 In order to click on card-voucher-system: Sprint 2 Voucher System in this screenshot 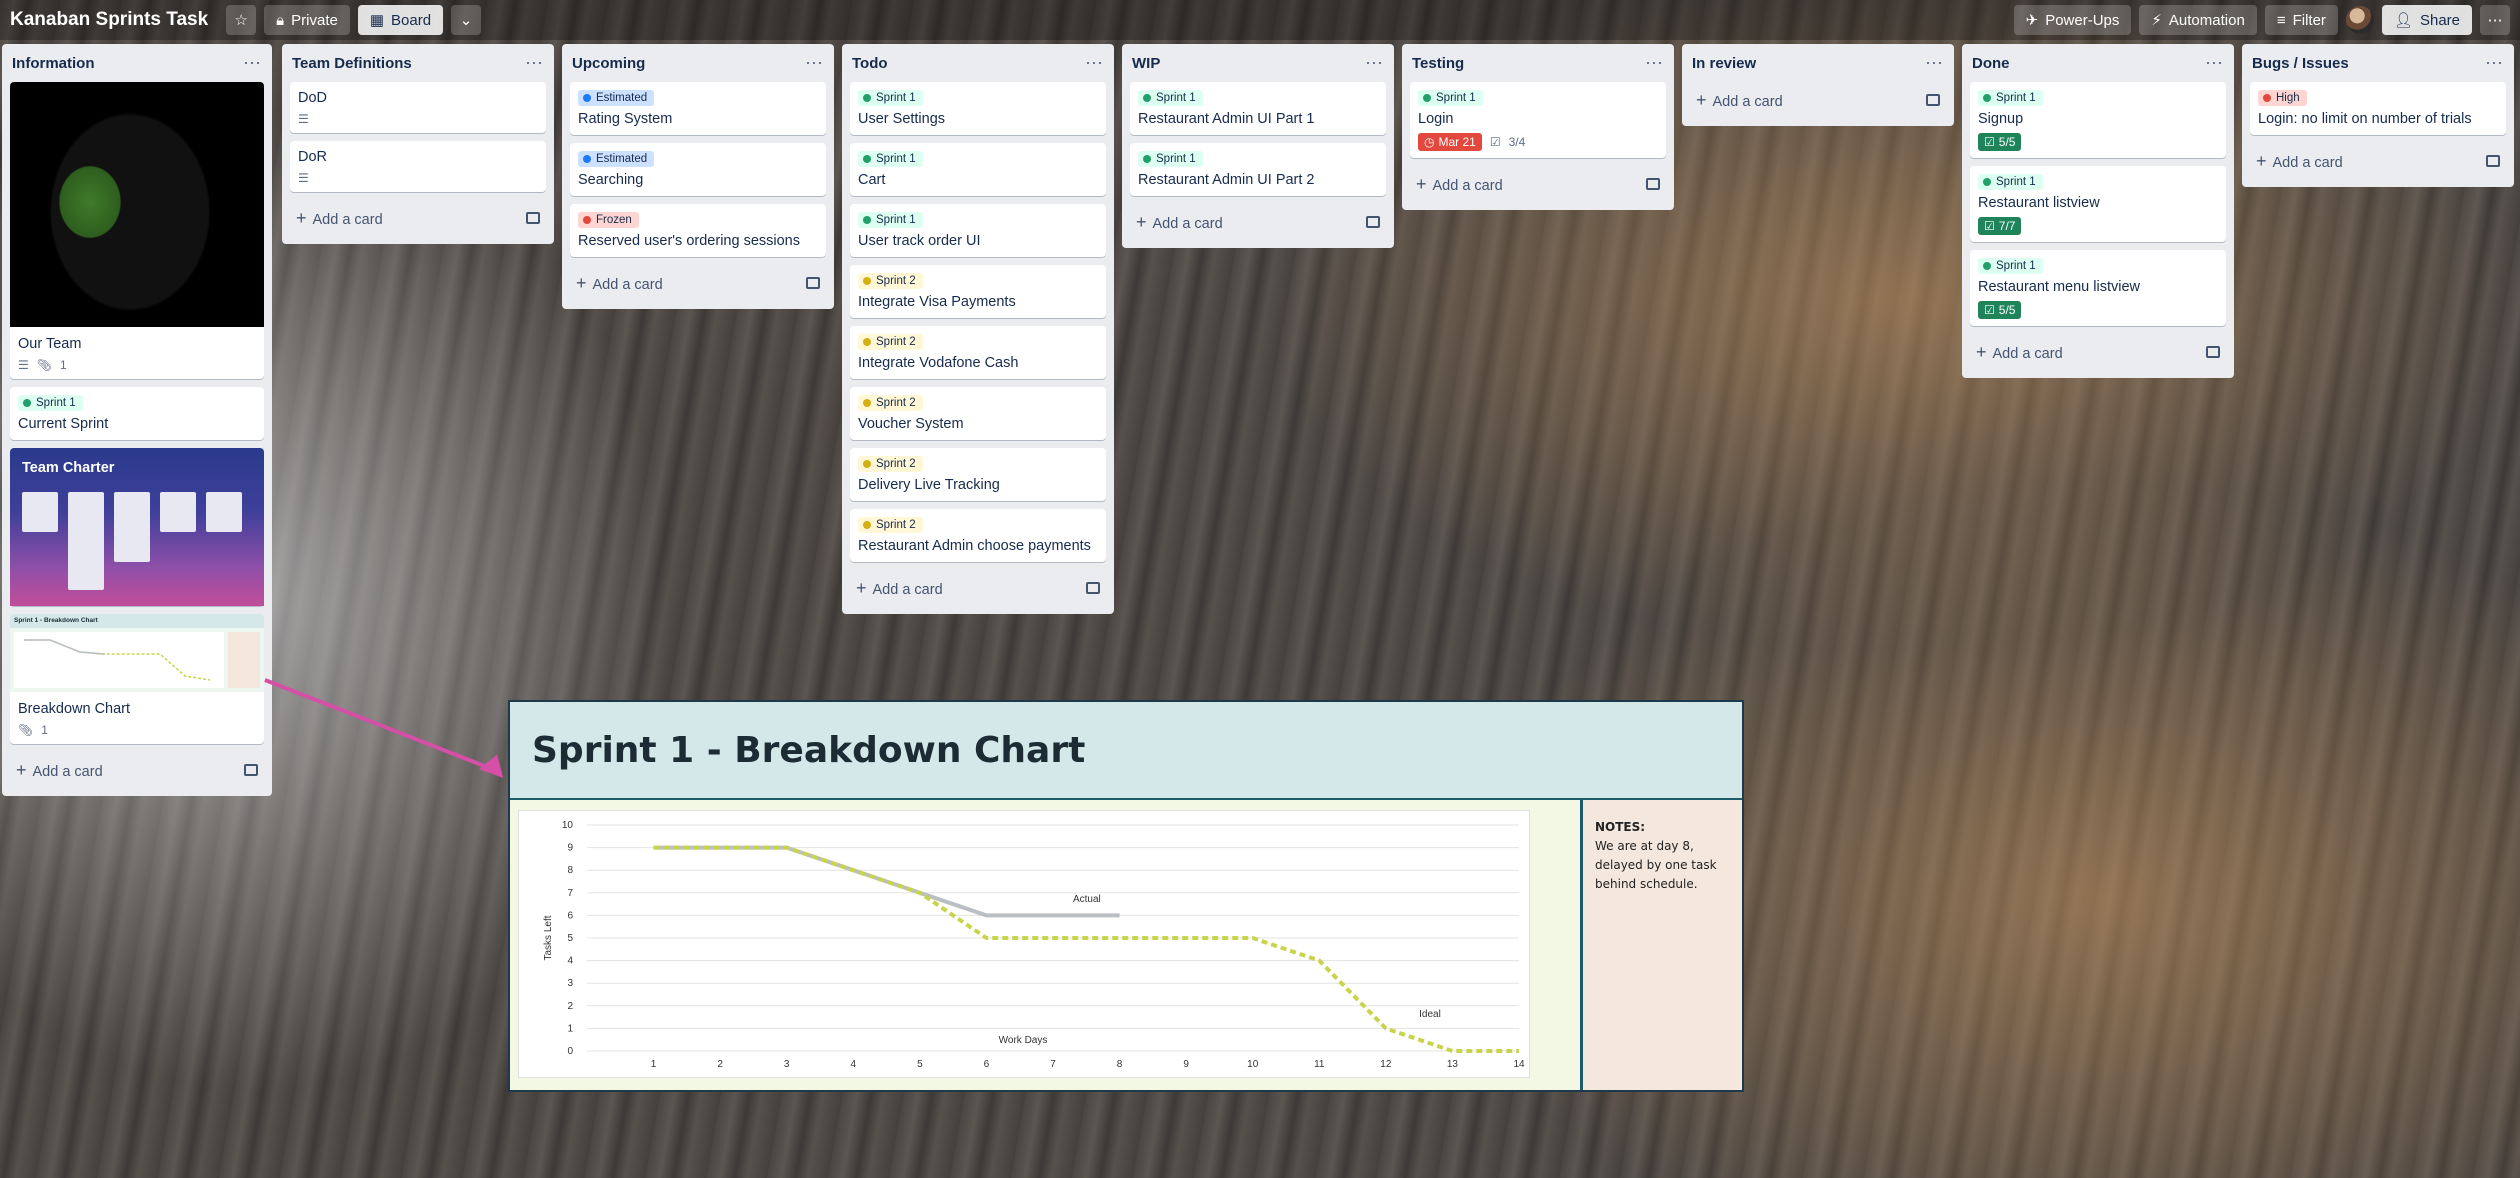, I will do `click(978, 413)`.